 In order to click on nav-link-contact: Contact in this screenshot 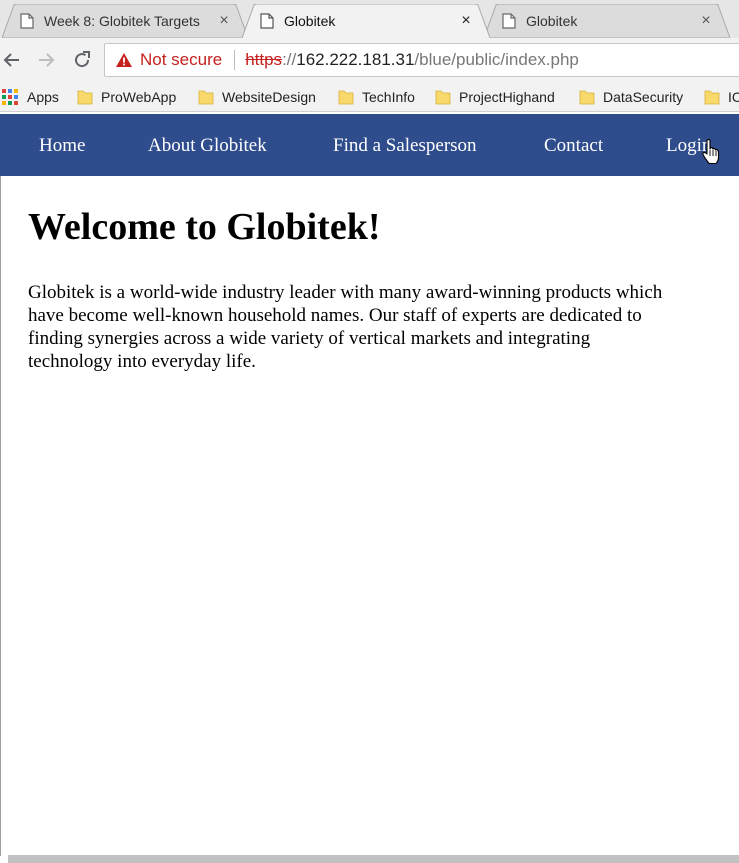, I will do `click(573, 145)`.